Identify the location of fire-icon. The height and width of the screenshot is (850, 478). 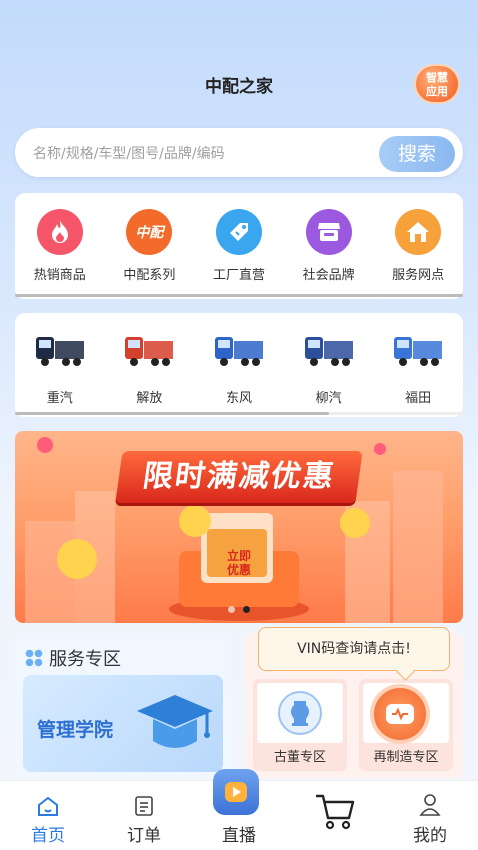
(59, 232).